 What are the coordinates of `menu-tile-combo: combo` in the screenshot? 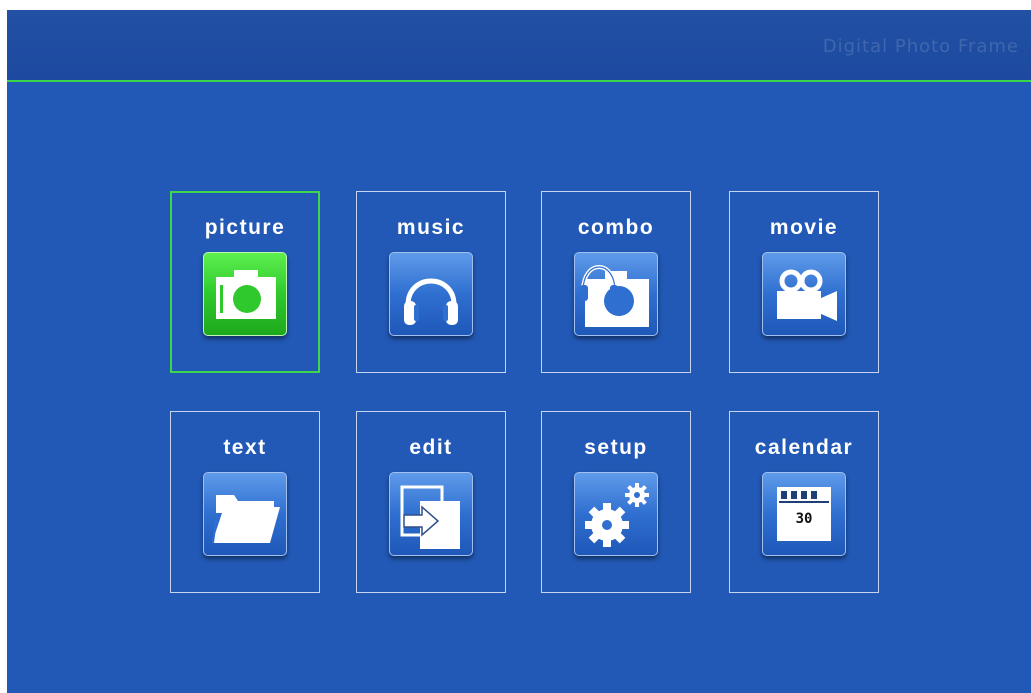 It's located at (616, 282).